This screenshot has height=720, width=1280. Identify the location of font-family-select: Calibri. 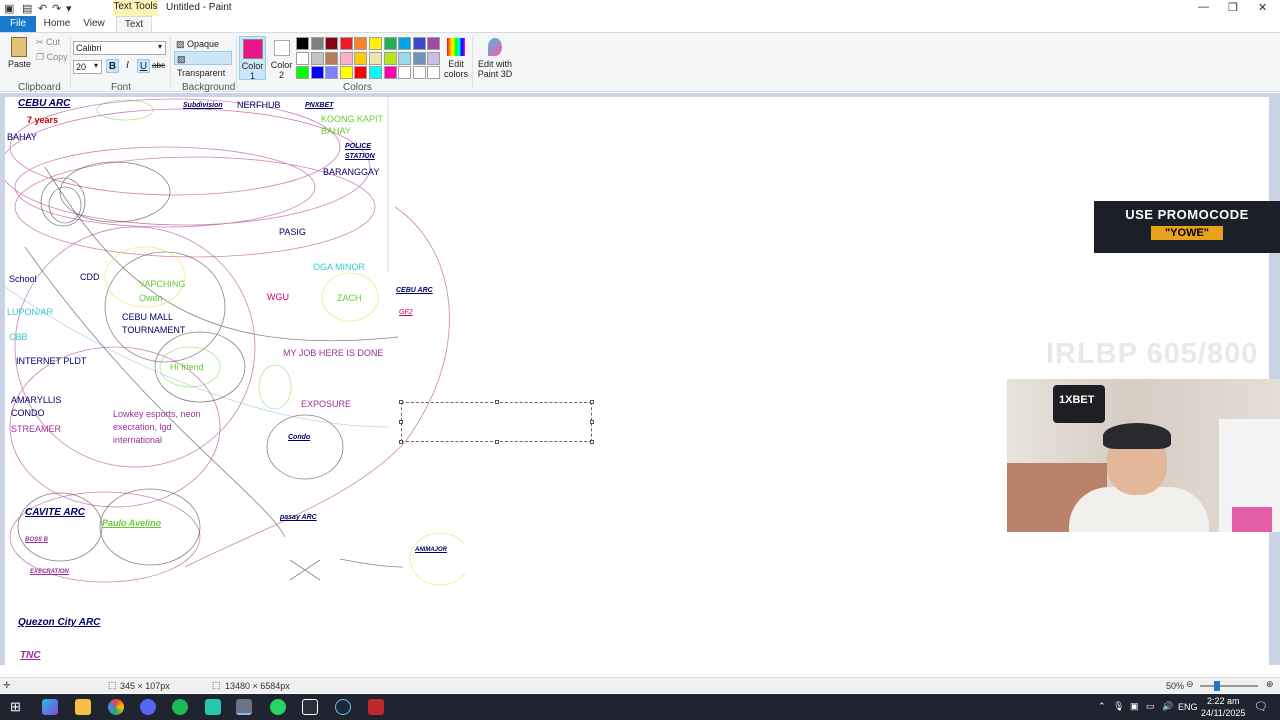
(119, 48).